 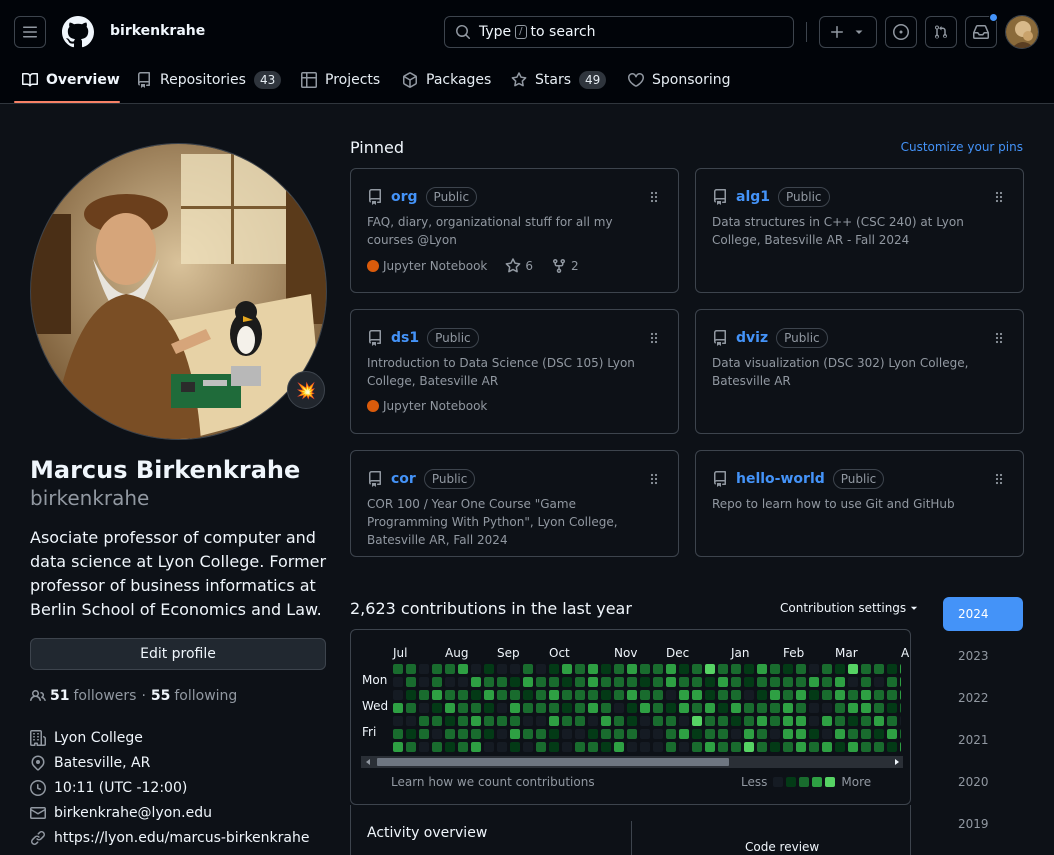 I want to click on customize-pins-link: Customize your pins, so click(x=962, y=147).